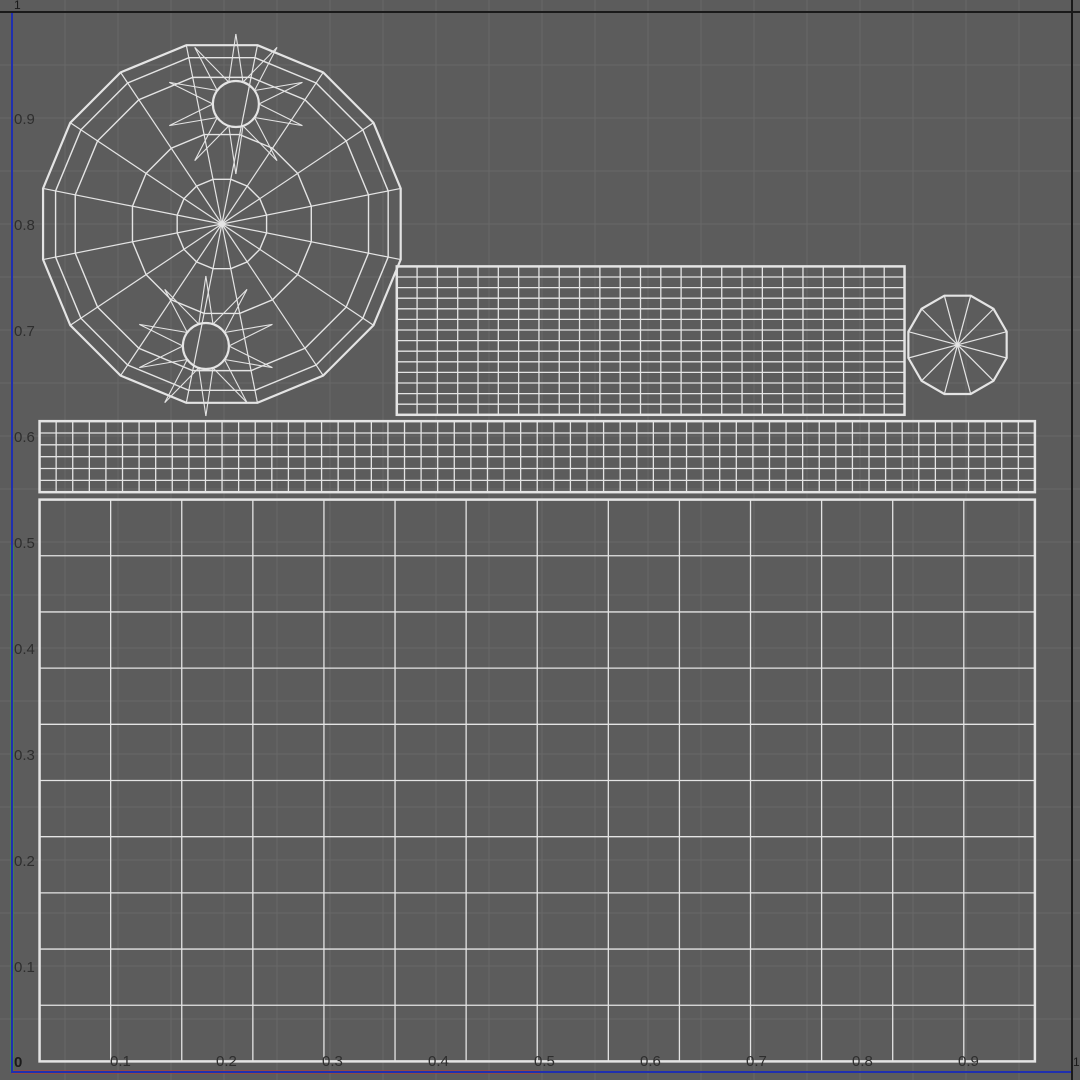  Describe the element at coordinates (235, 104) in the screenshot. I see `uv-hole` at that location.